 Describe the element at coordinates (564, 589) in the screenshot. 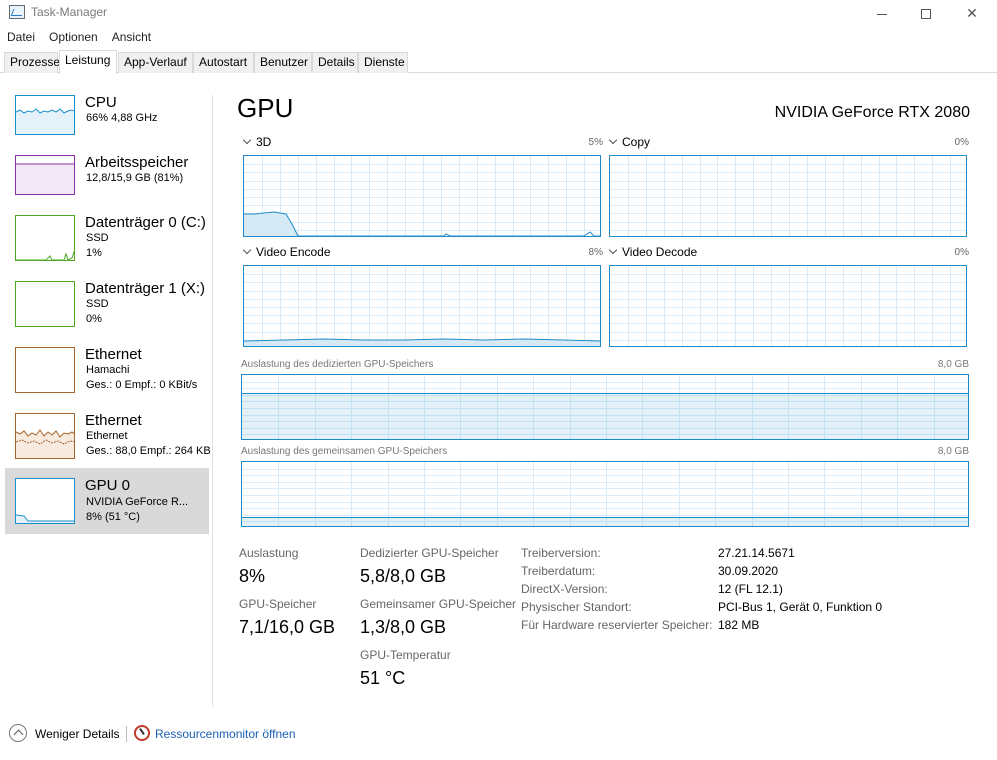

I see `info-key: DirectX-Version:` at that location.